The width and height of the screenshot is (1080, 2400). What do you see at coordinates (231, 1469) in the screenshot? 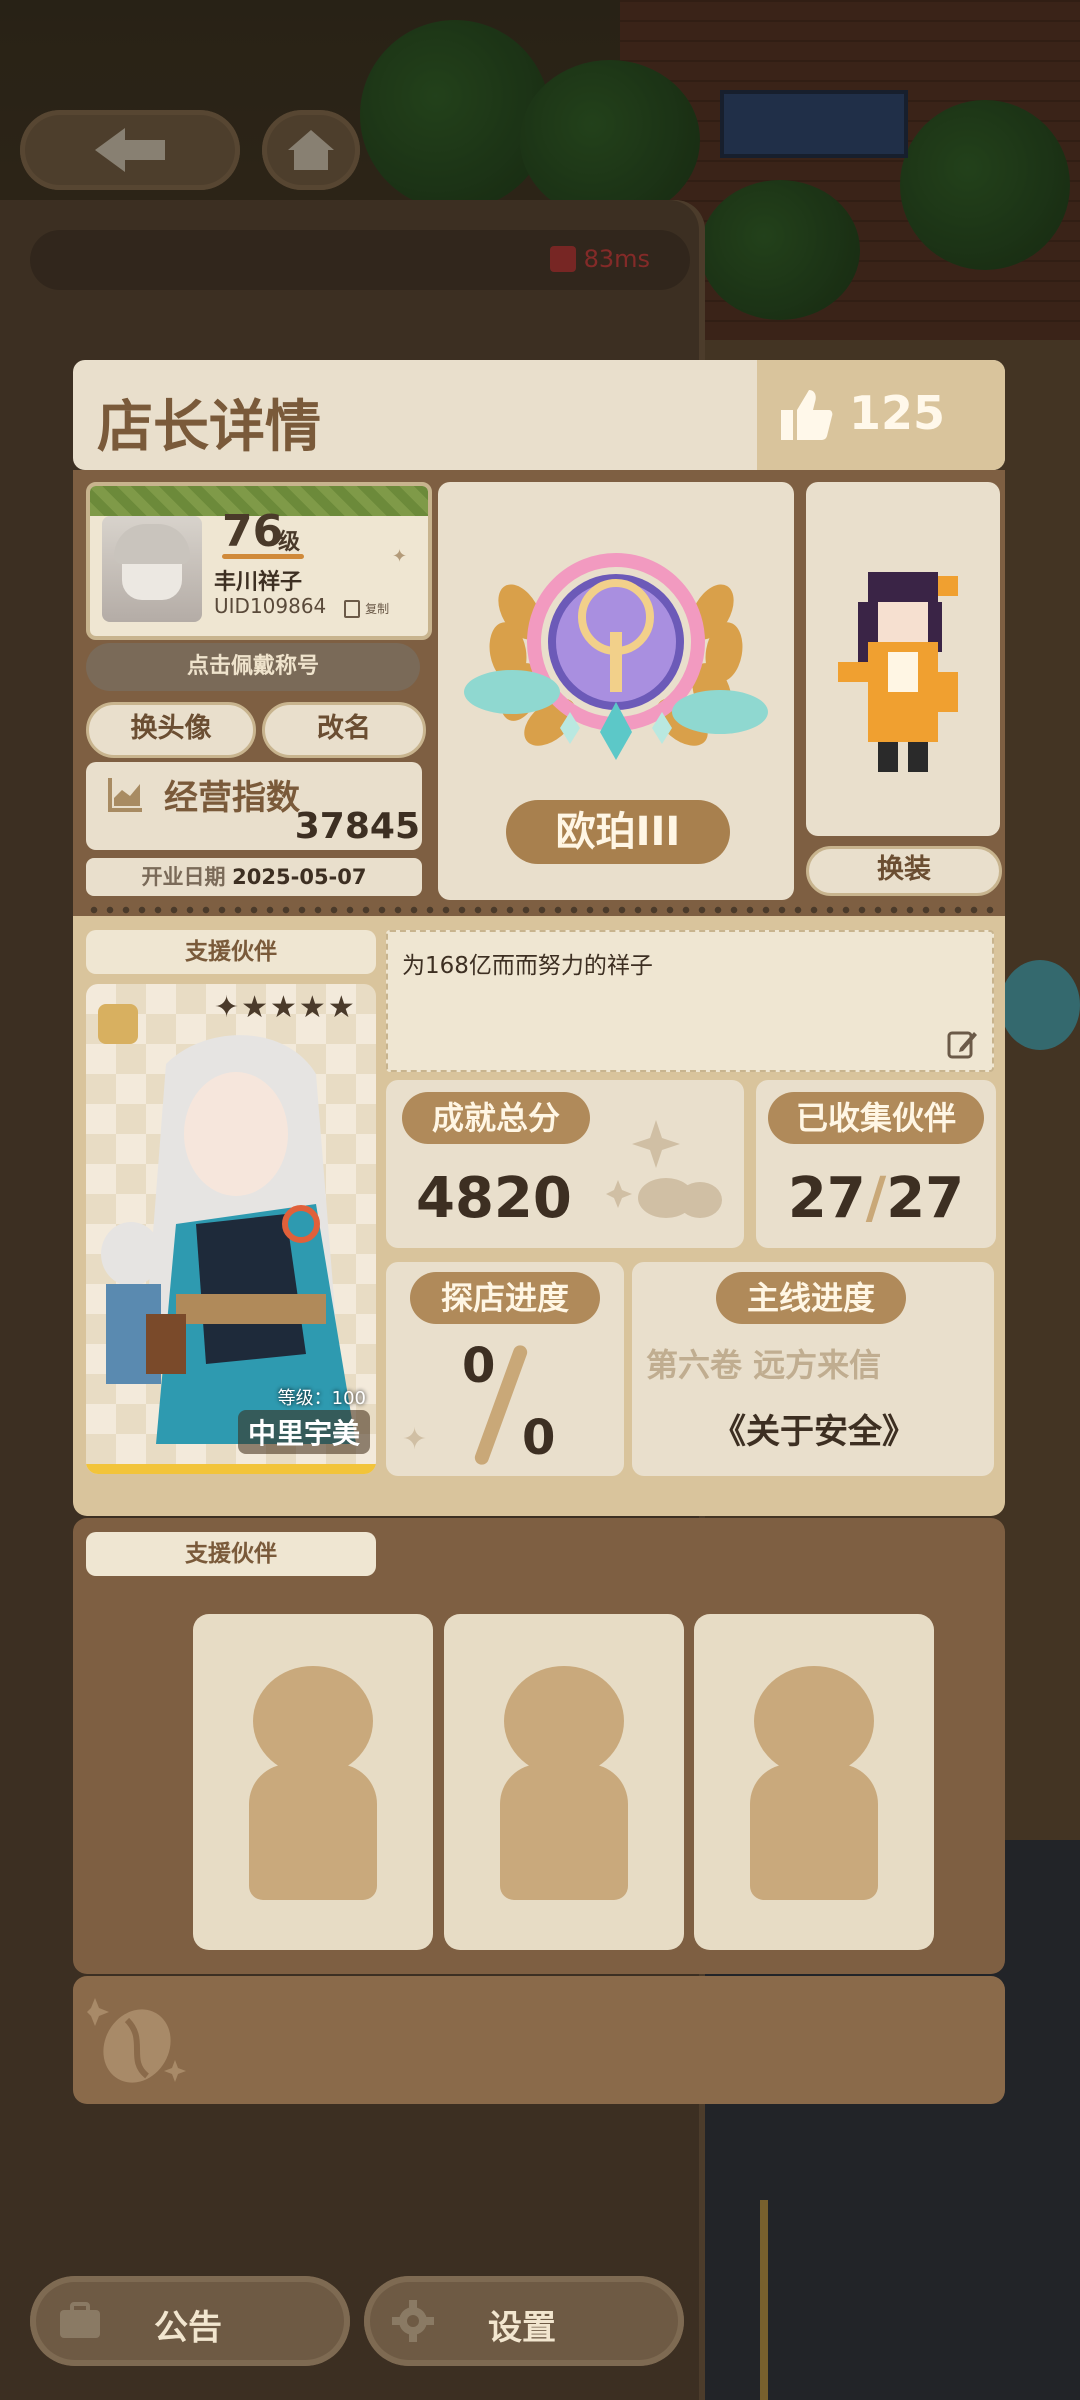
I see `rarity-bar` at bounding box center [231, 1469].